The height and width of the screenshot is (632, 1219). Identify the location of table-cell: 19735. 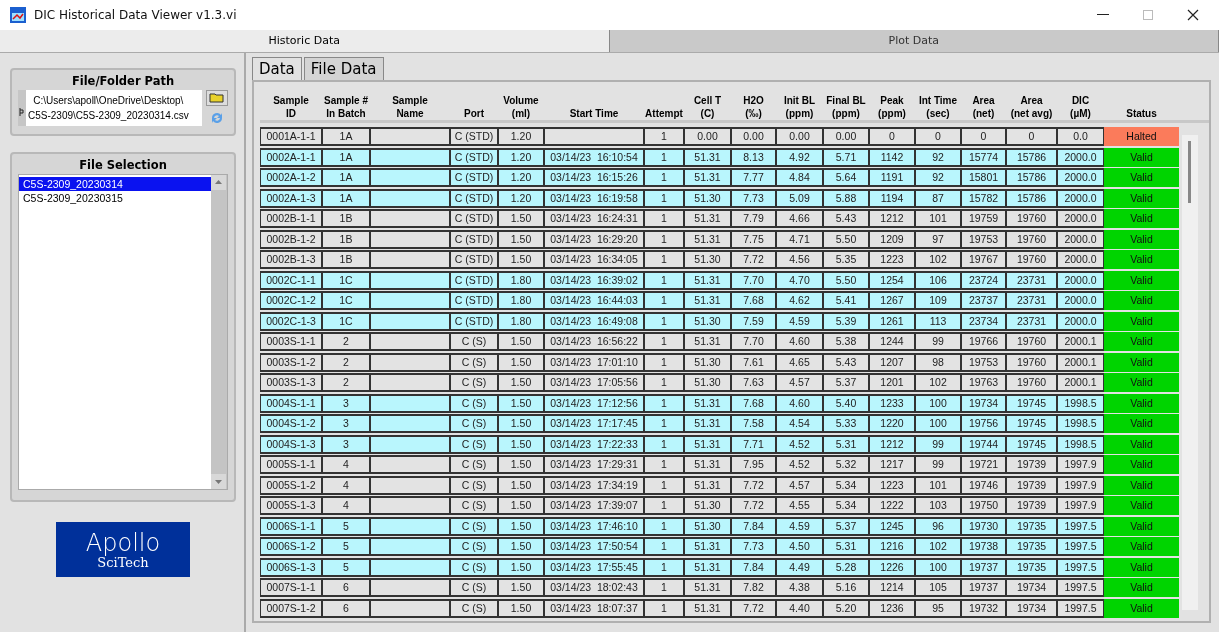
(1031, 526).